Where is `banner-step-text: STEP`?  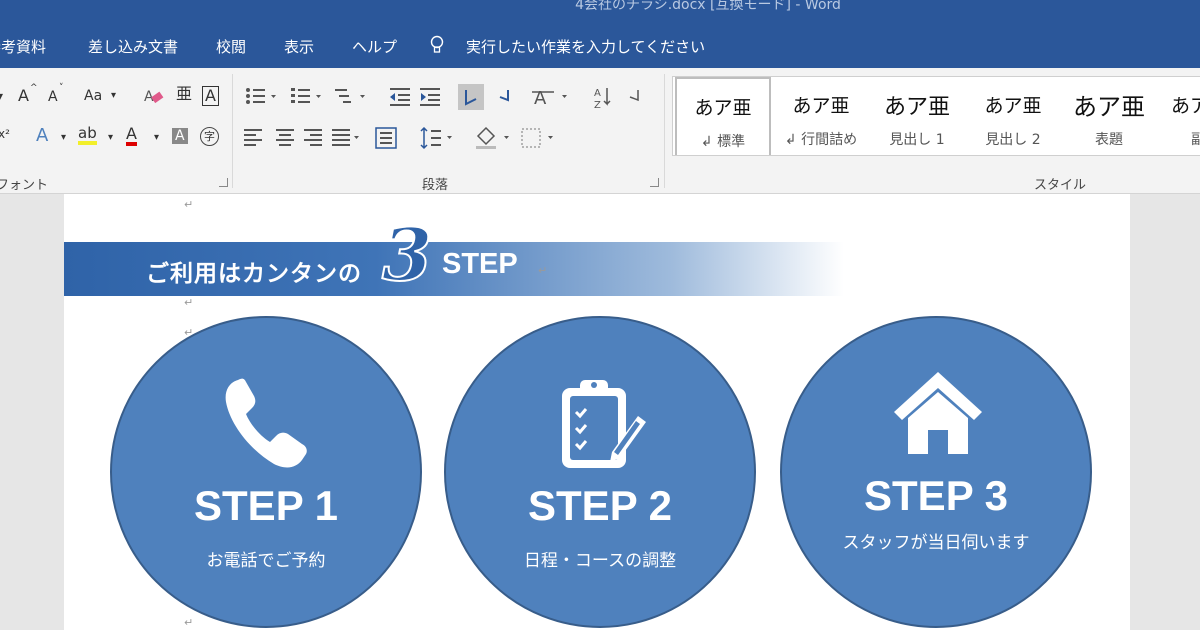
banner-step-text: STEP is located at coordinates (480, 264).